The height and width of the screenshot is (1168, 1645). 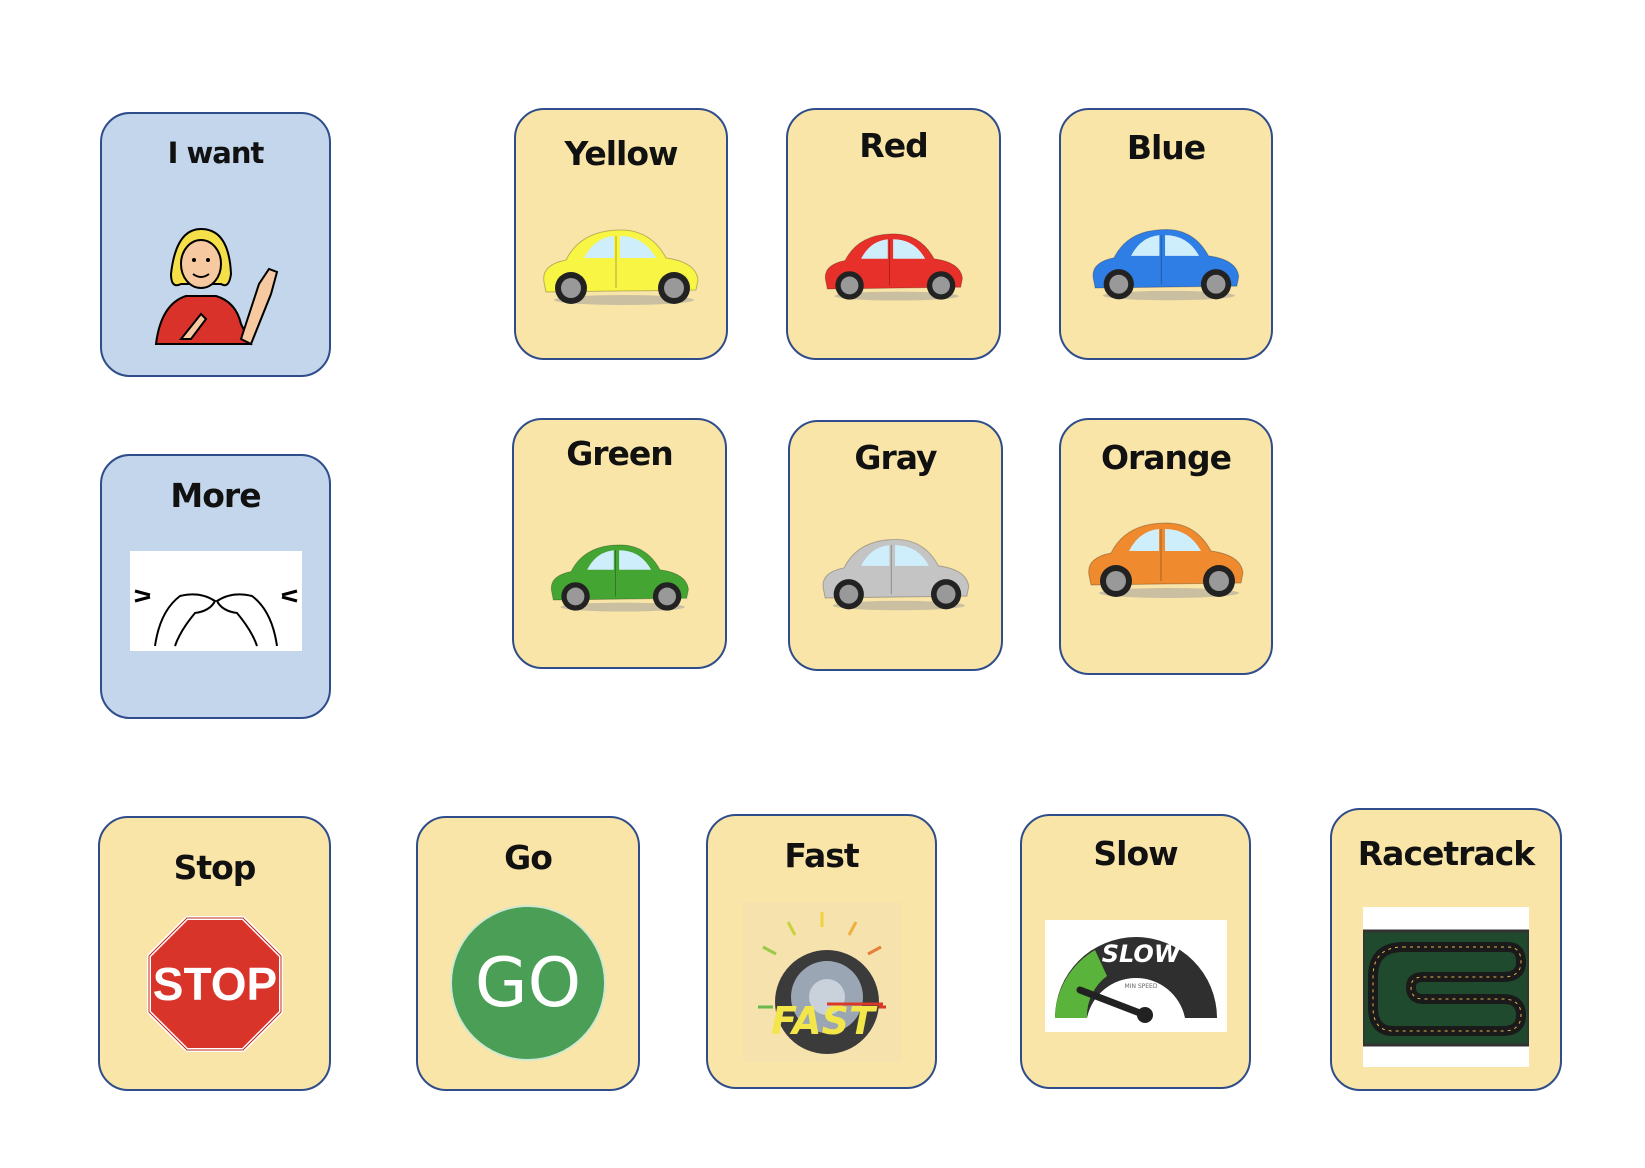 I want to click on card-stop: Stop STOP, so click(x=214, y=953).